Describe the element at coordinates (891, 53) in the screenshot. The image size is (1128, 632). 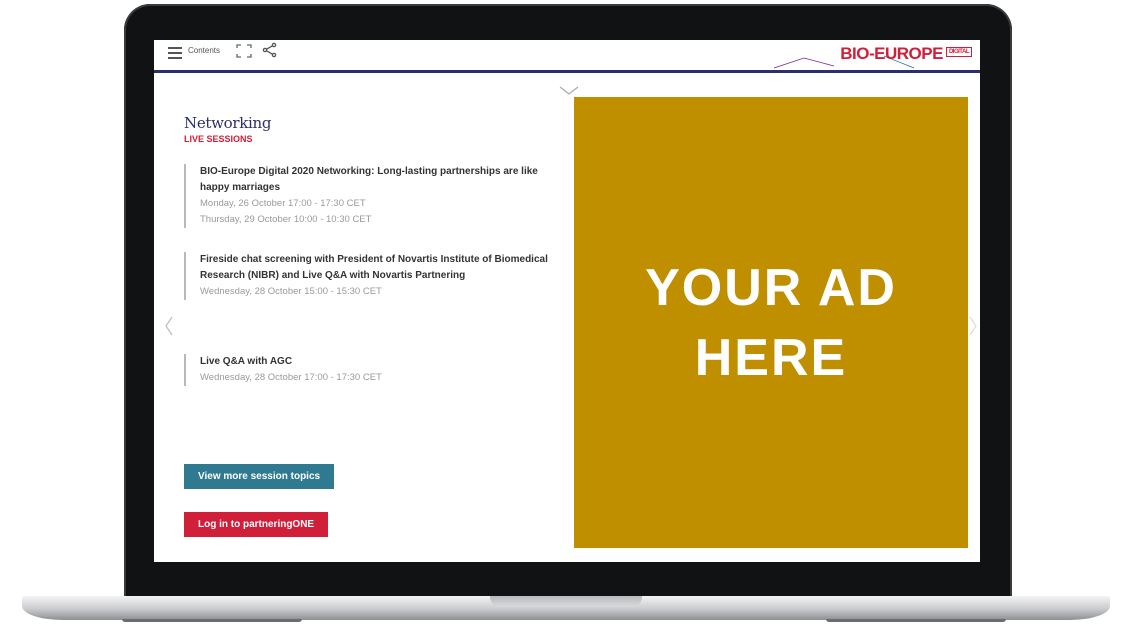
I see `brand-name: BIO-EUROPE` at that location.